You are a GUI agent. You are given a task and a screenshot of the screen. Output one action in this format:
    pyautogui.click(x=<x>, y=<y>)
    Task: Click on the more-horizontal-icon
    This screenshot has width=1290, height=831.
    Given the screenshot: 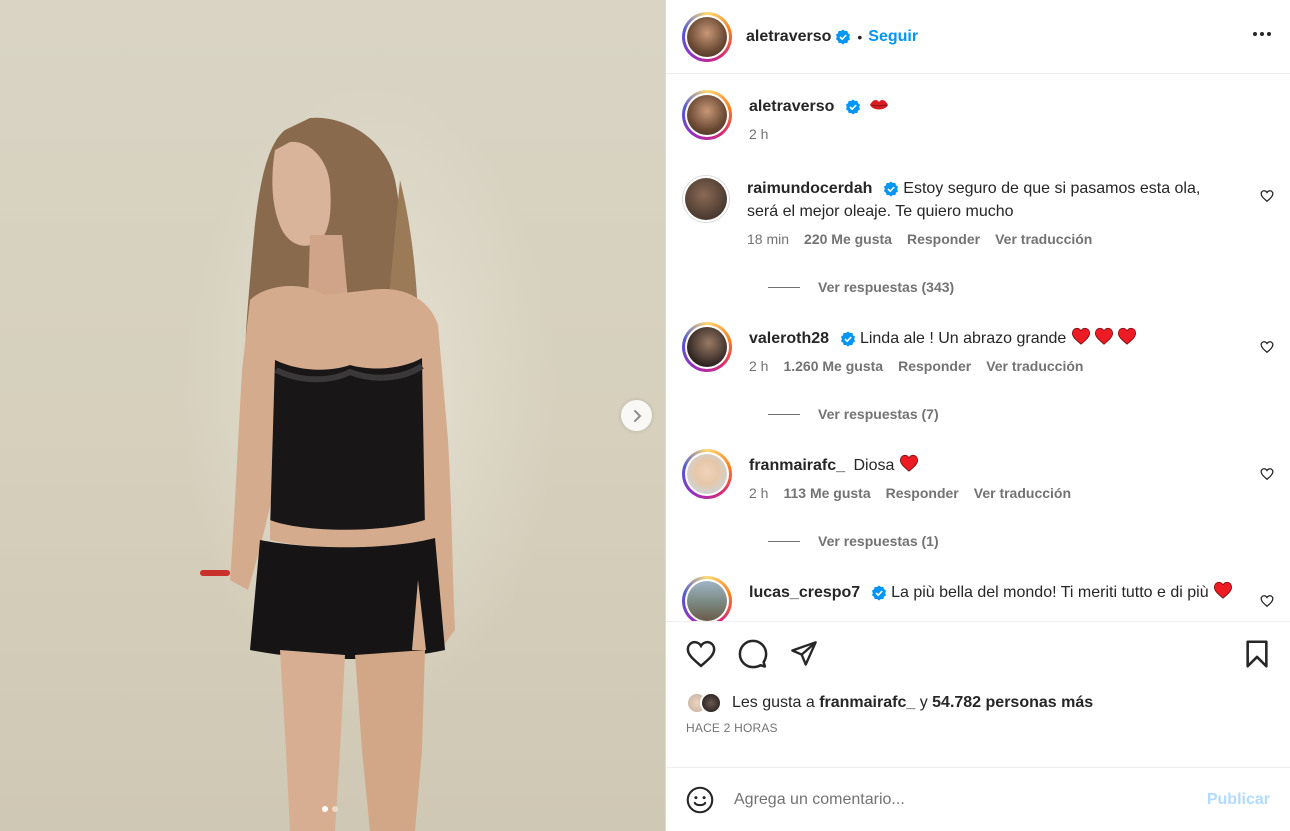 What is the action you would take?
    pyautogui.click(x=1262, y=33)
    